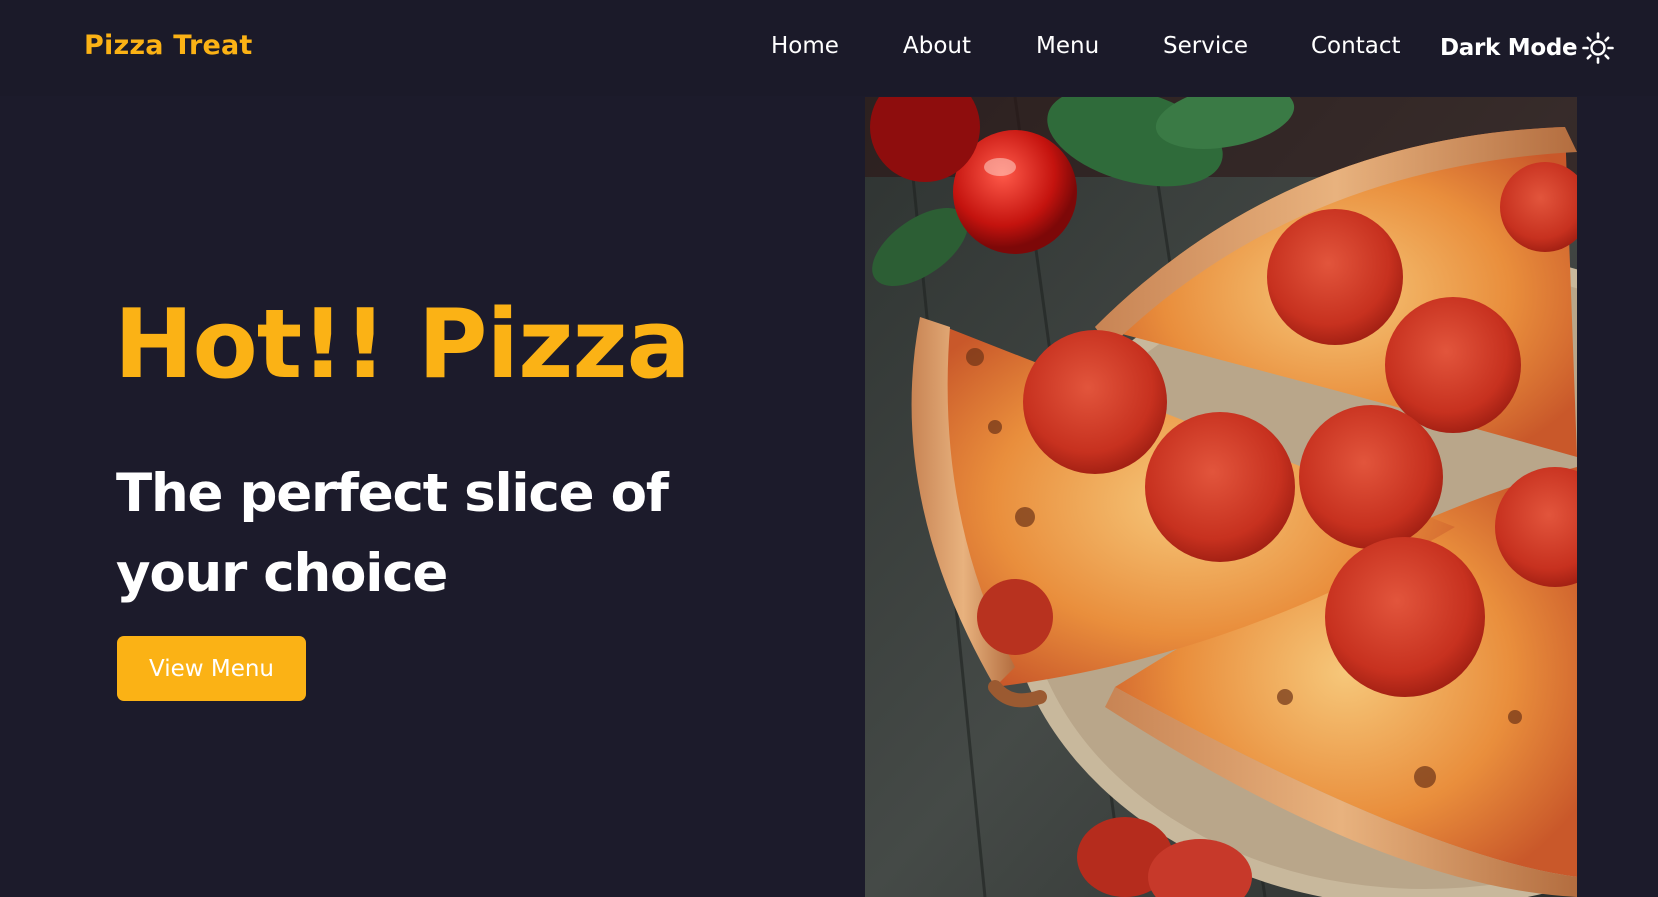 This screenshot has width=1658, height=897. What do you see at coordinates (937, 46) in the screenshot?
I see `nav-link-about: About` at bounding box center [937, 46].